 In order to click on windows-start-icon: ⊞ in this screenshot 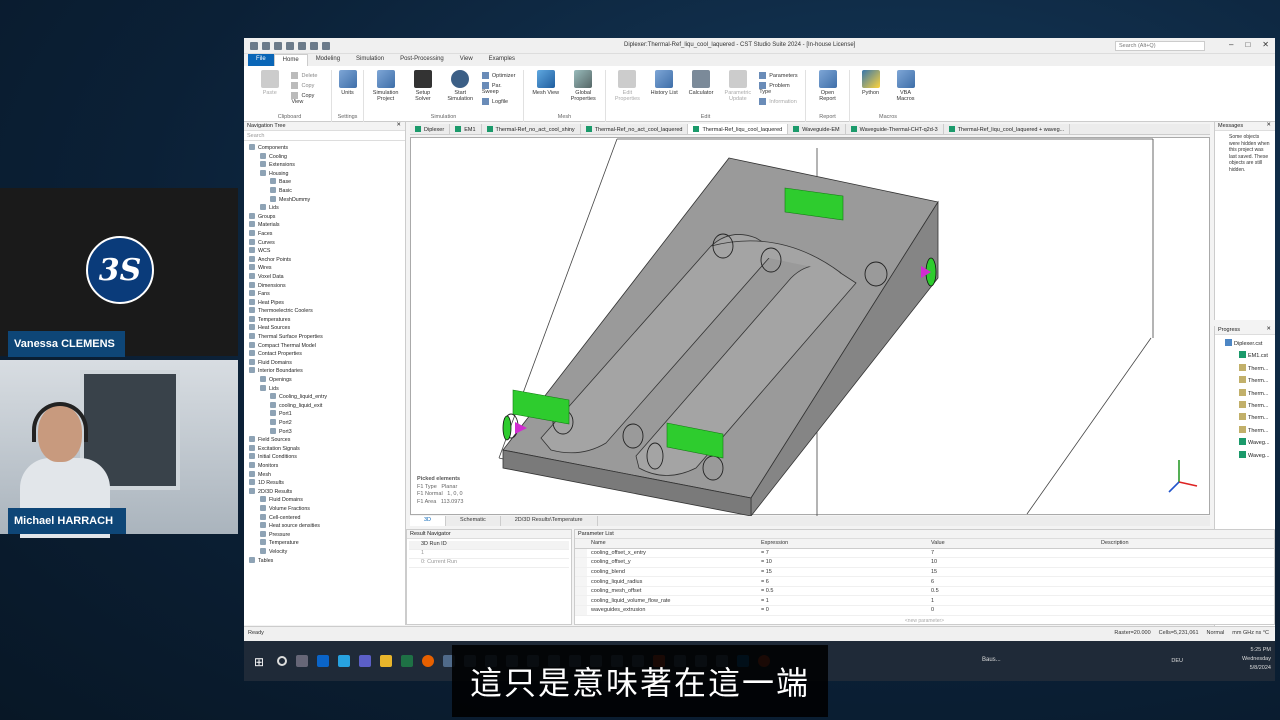, I will do `click(261, 662)`.